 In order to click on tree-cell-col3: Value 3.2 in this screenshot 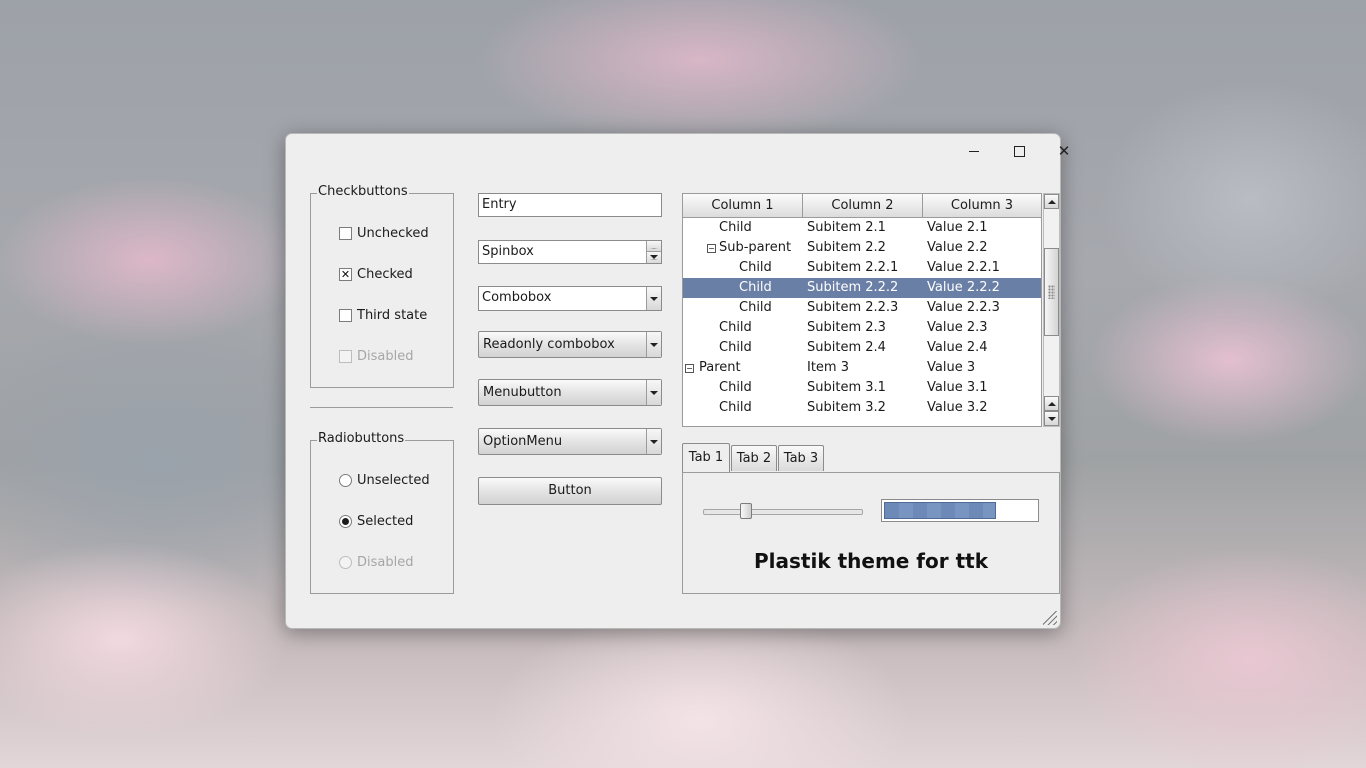, I will do `click(957, 407)`.